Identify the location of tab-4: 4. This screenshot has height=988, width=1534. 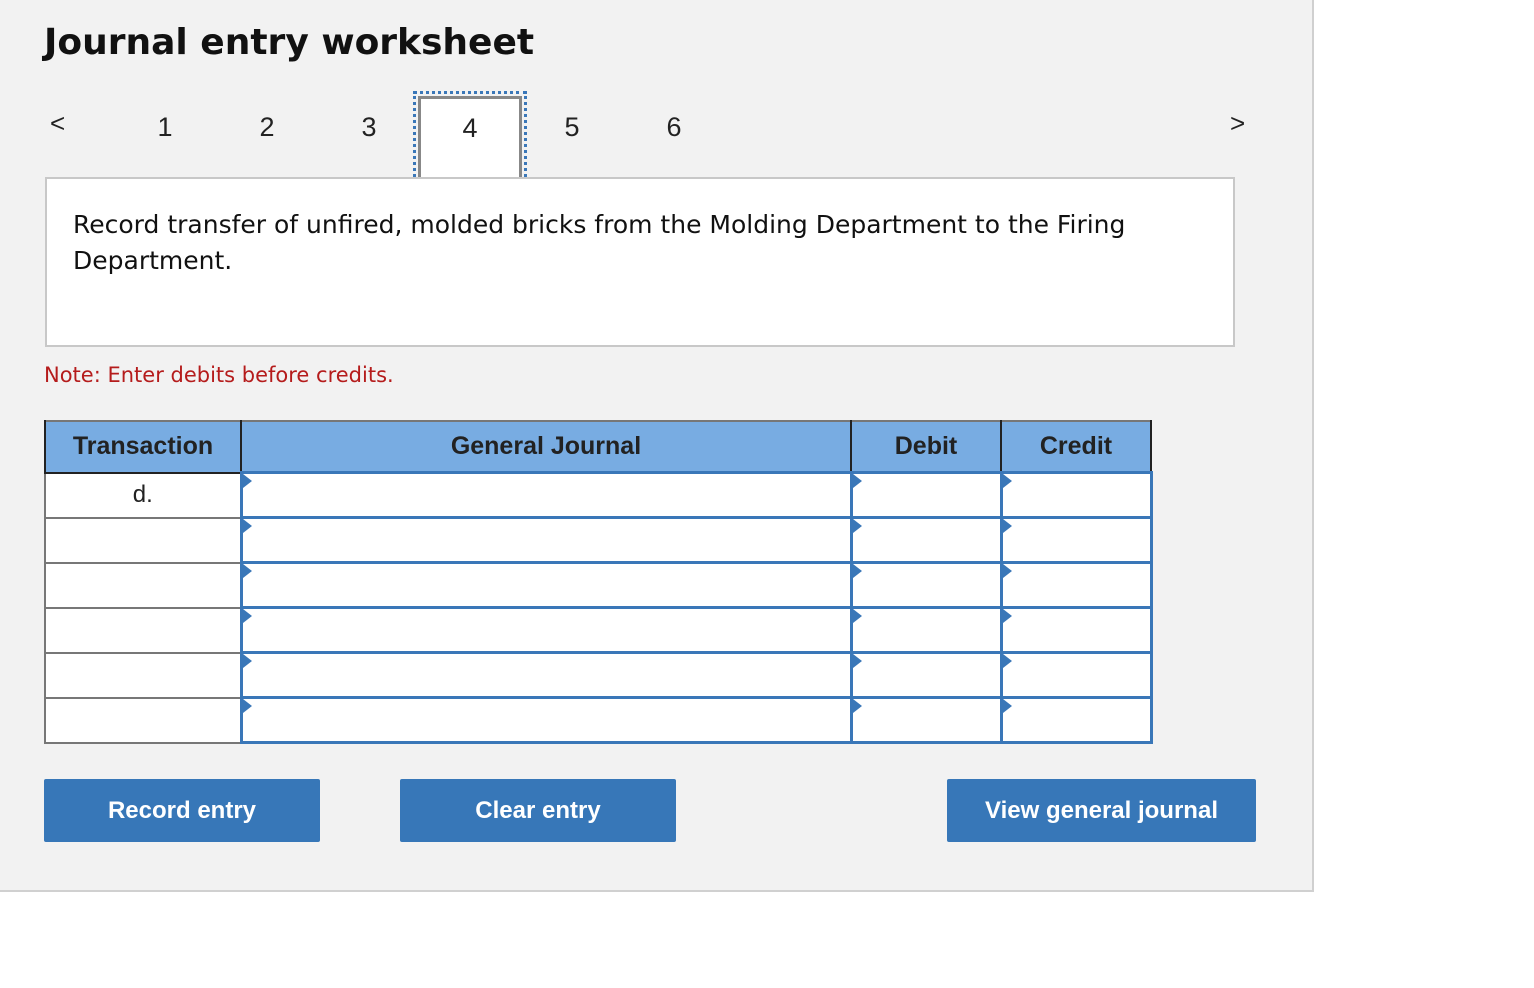
(470, 137).